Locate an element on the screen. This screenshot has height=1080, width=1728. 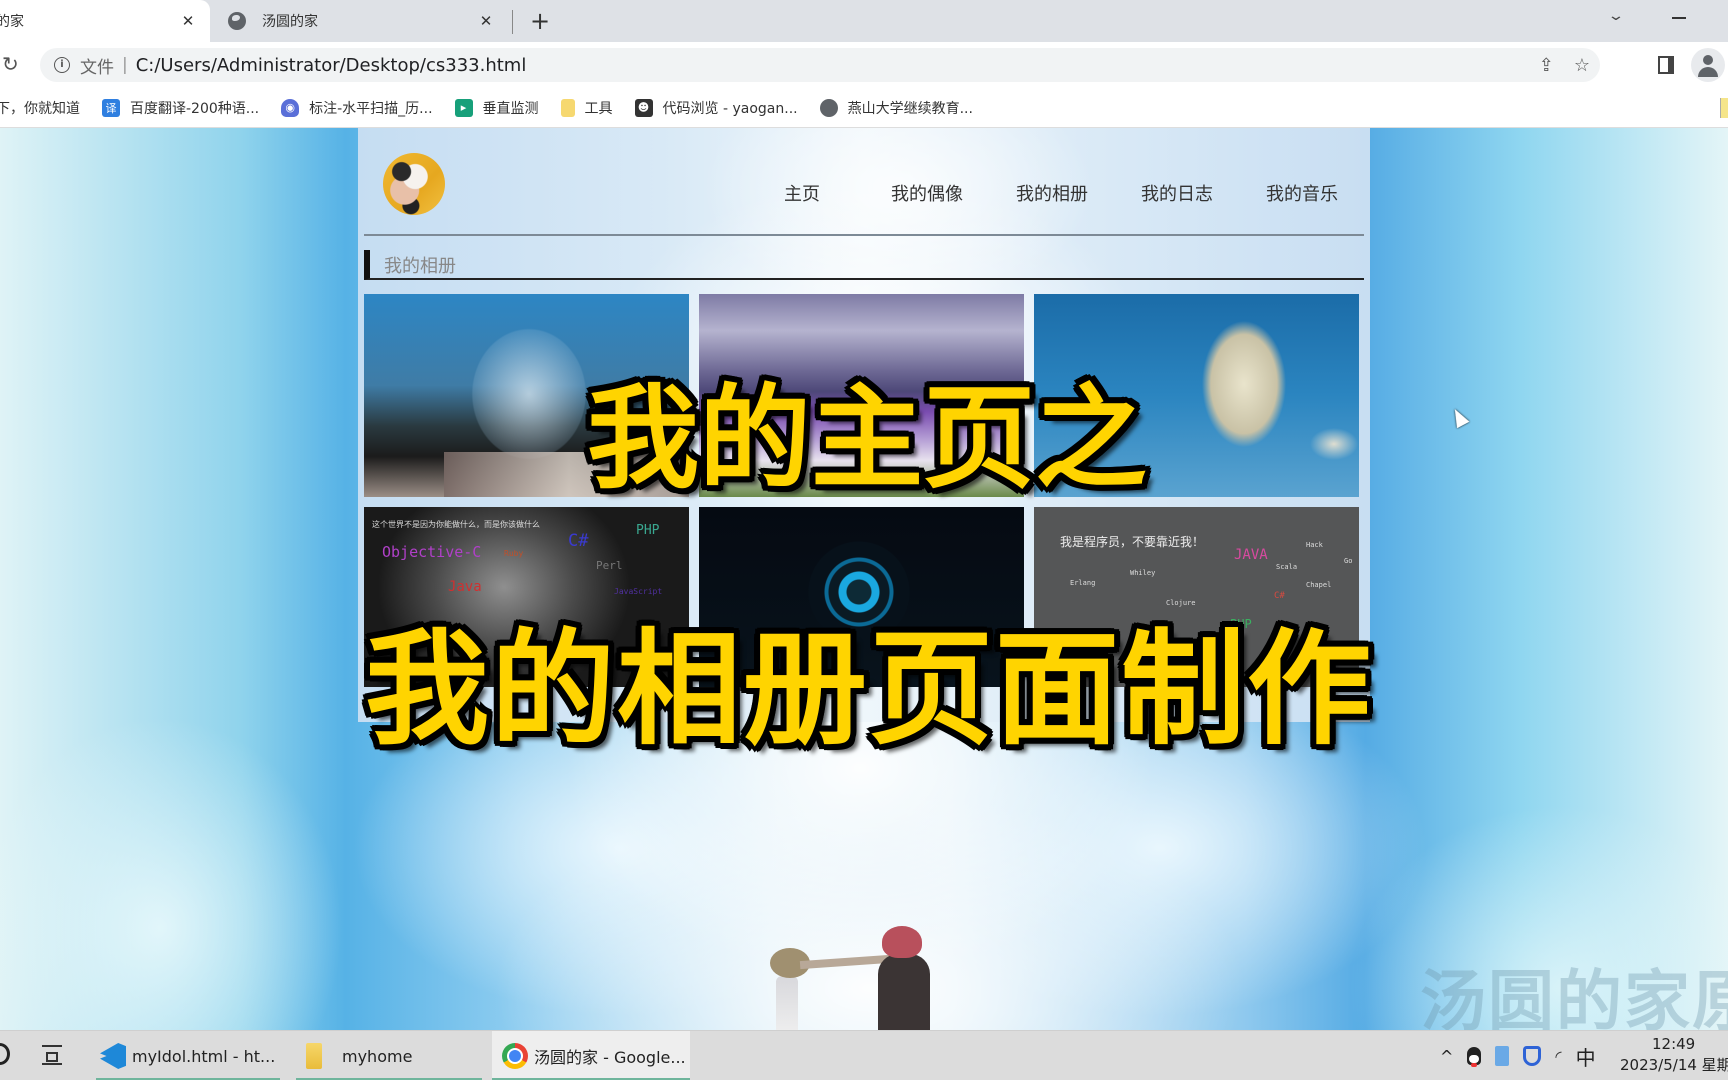
minimize-window-icon is located at coordinates (1679, 18).